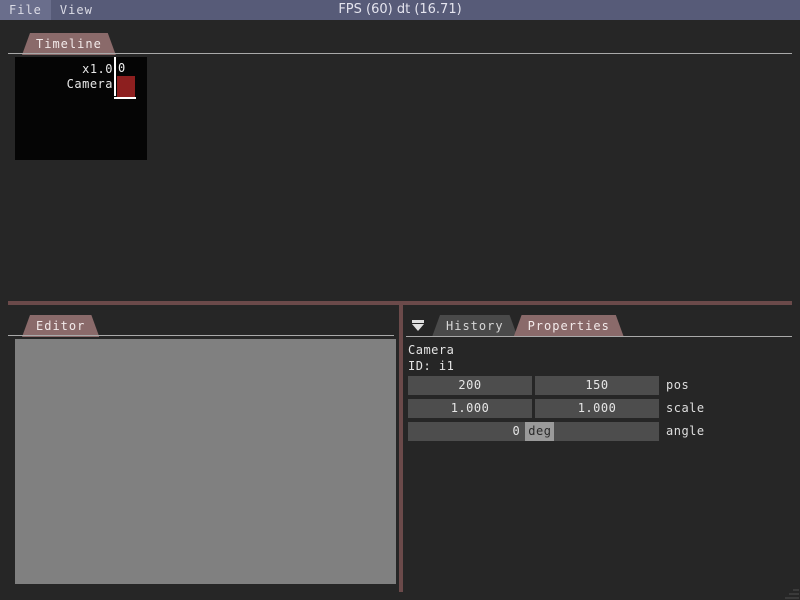  Describe the element at coordinates (685, 408) in the screenshot. I see `property-label-scale: scale` at that location.